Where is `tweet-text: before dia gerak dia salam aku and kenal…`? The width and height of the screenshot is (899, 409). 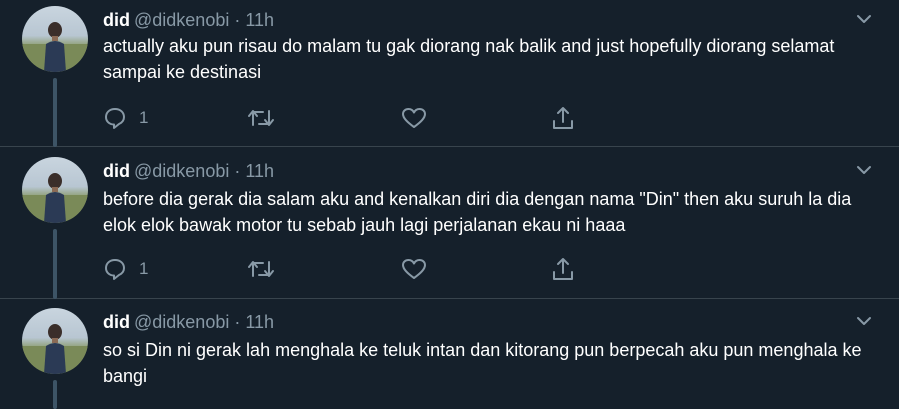 tweet-text: before dia gerak dia salam aku and kenal… is located at coordinates (477, 212).